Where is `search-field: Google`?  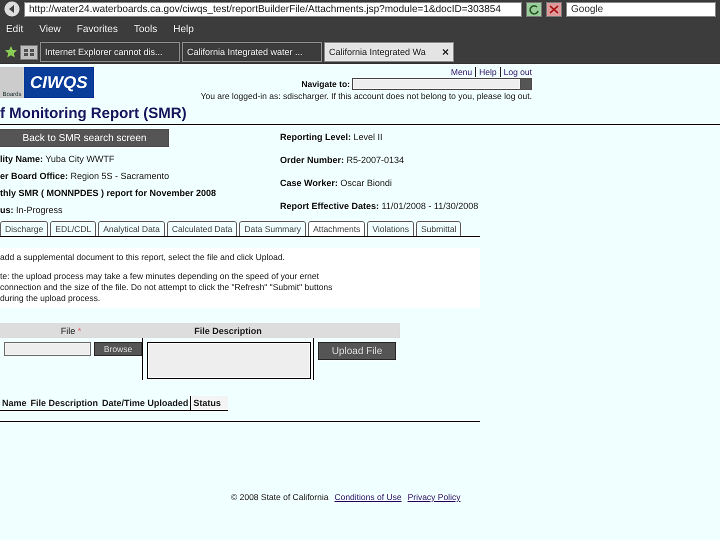
search-field: Google is located at coordinates (641, 9).